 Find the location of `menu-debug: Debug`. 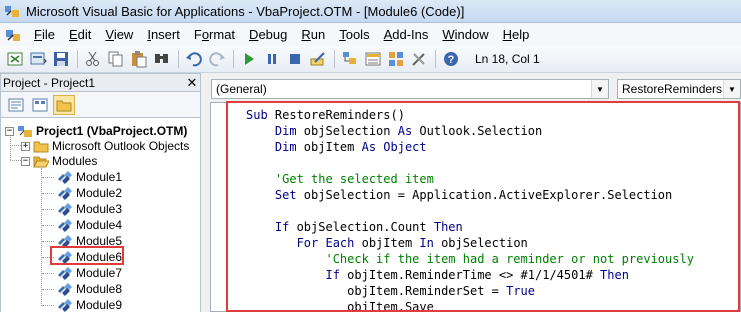

menu-debug: Debug is located at coordinates (268, 34).